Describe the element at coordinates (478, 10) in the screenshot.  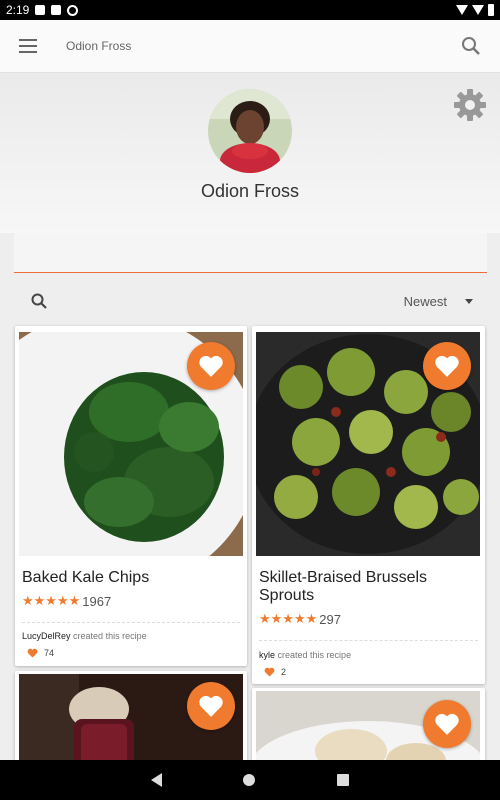
I see `signal-icon` at that location.